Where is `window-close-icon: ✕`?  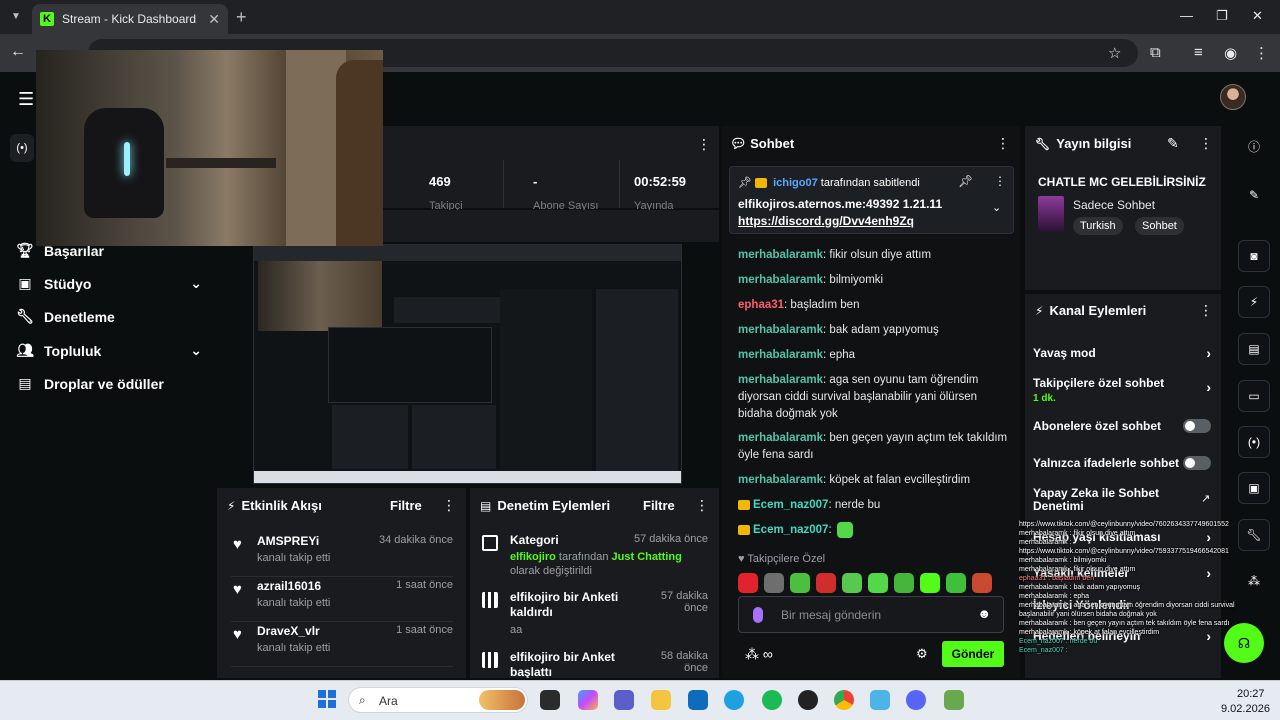 window-close-icon: ✕ is located at coordinates (1257, 16).